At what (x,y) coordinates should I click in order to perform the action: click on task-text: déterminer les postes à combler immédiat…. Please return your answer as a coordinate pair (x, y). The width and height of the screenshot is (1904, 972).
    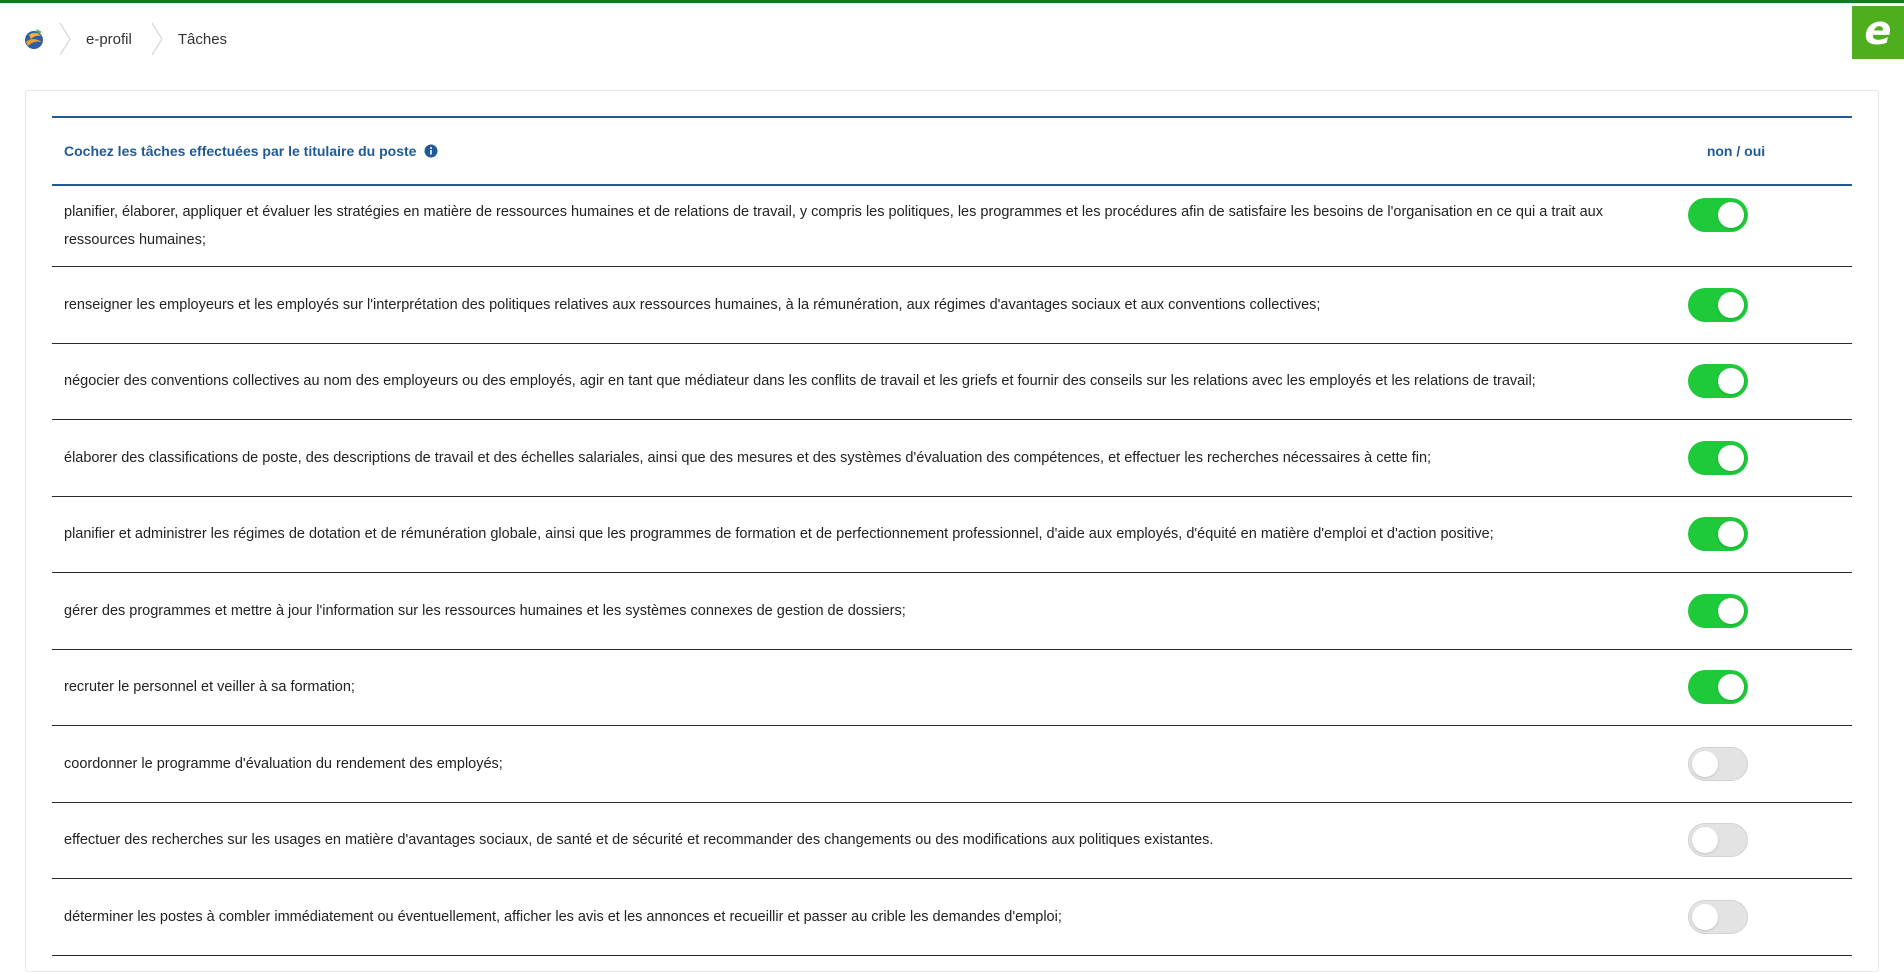
    Looking at the image, I should click on (563, 916).